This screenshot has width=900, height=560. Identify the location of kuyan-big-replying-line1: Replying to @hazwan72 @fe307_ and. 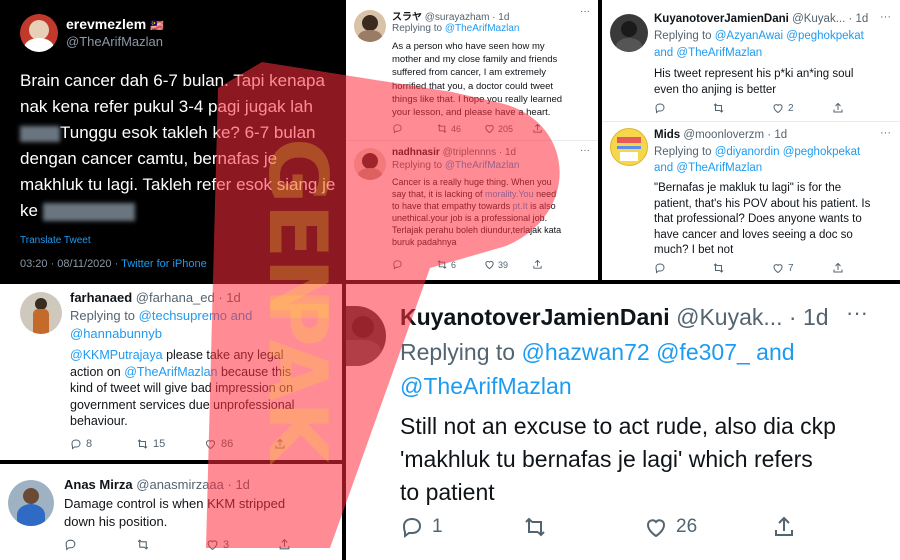
(597, 352).